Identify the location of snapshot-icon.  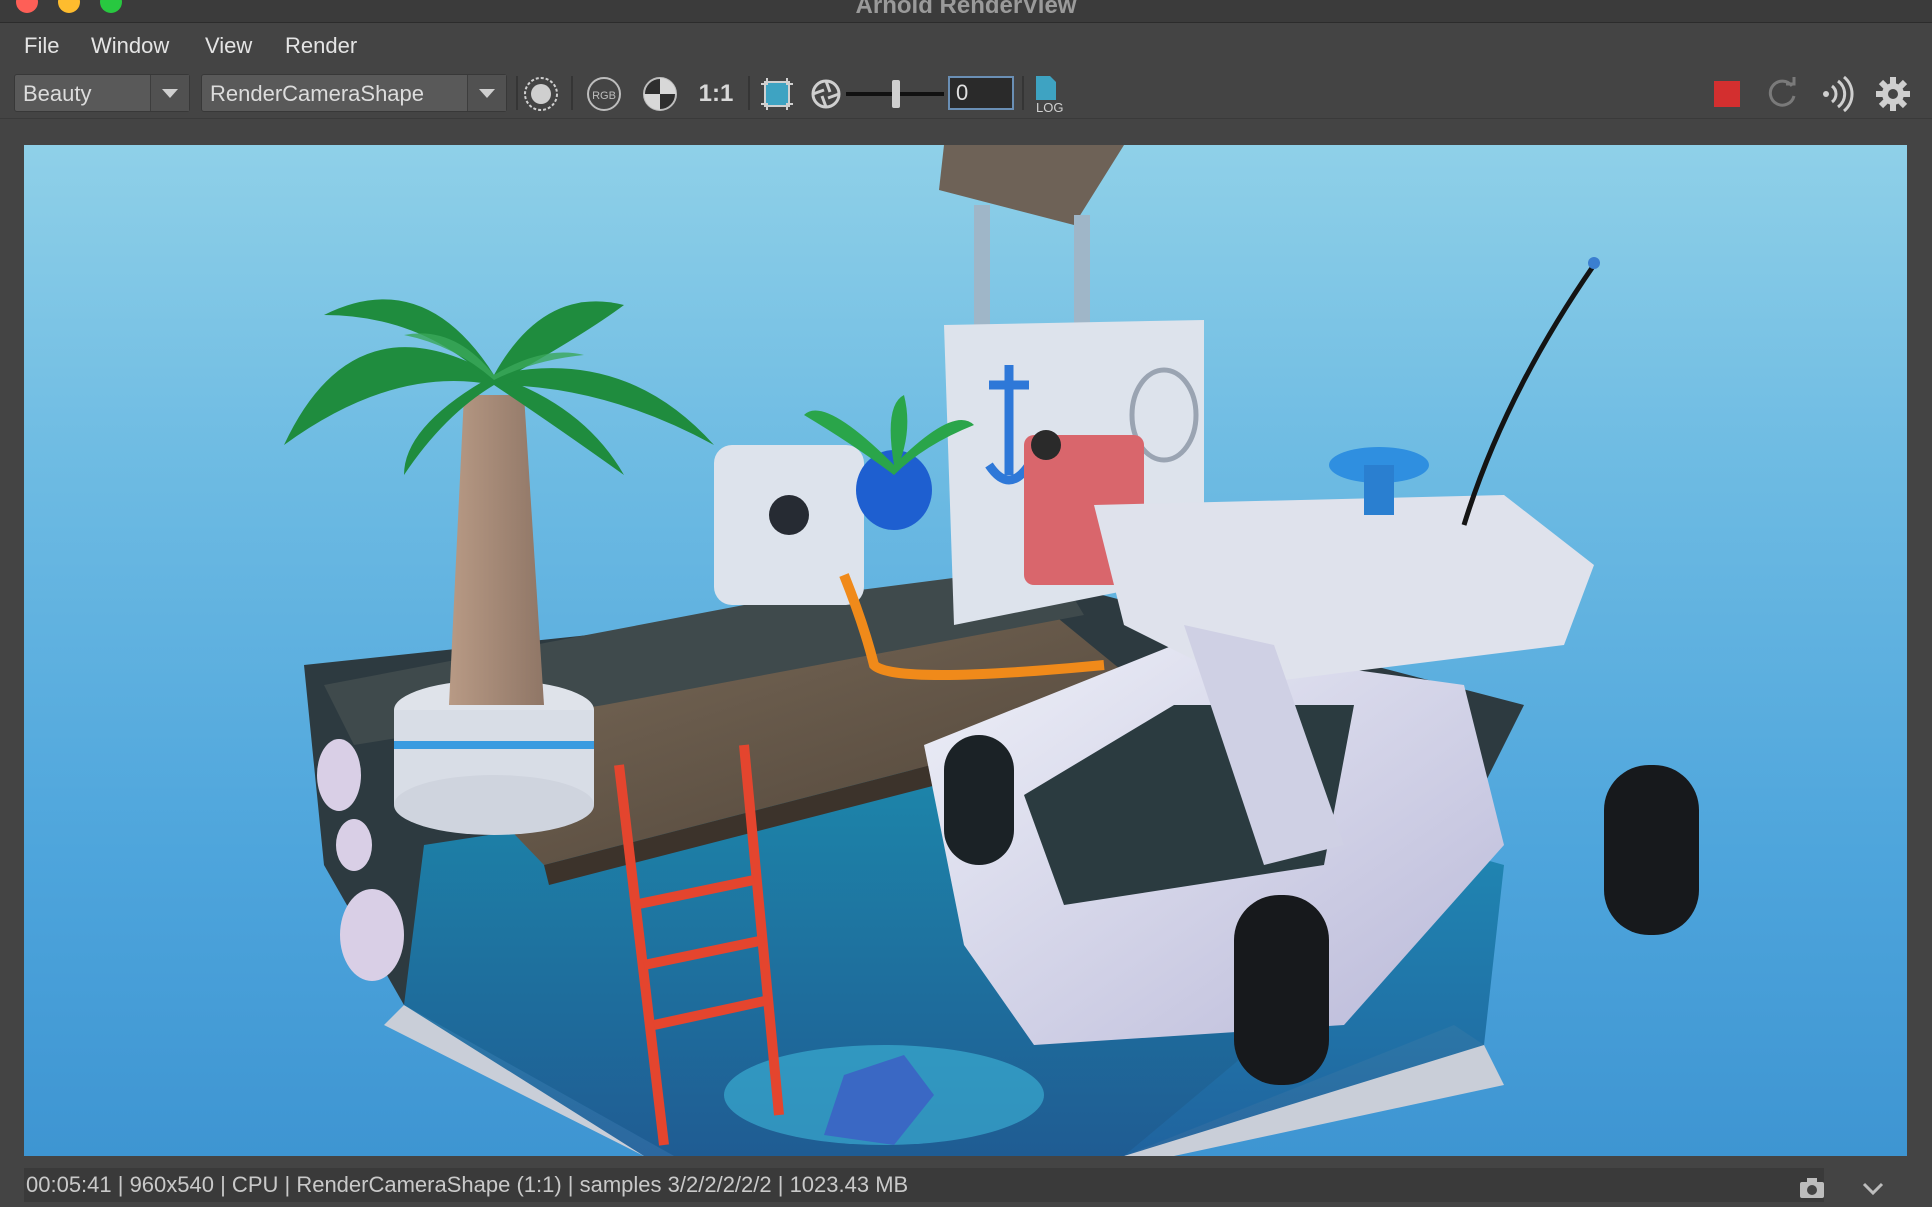
(1812, 1187).